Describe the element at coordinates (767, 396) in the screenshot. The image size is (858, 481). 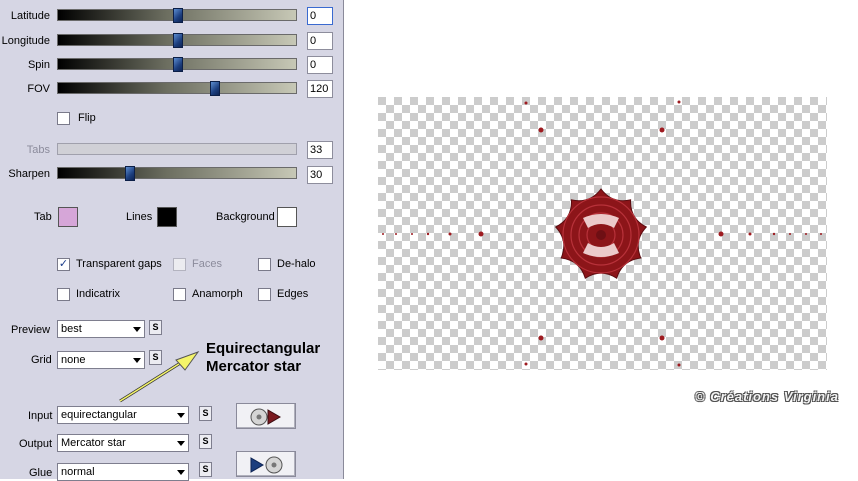
I see `watermark-text: © Créations Virginia` at that location.